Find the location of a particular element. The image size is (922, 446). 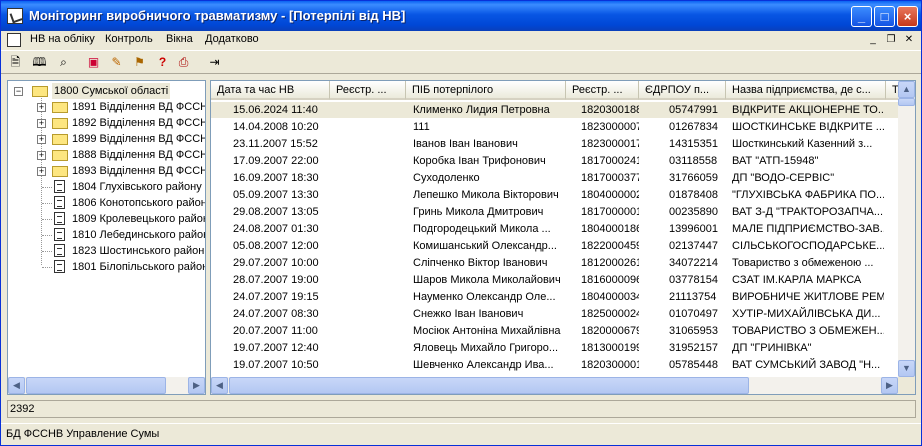

scroll-down-icon: ▼ is located at coordinates (906, 368).